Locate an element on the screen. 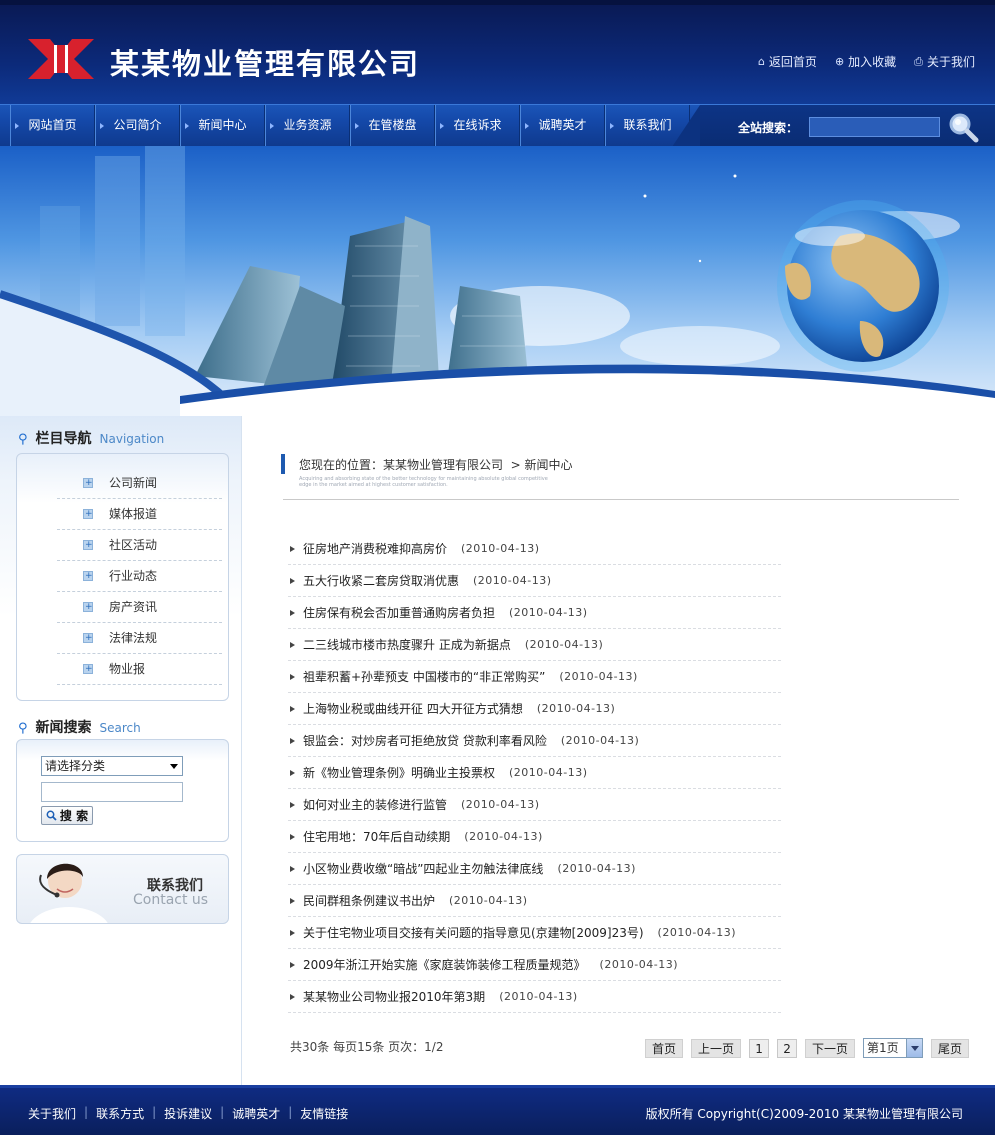 Image resolution: width=995 pixels, height=1135 pixels. page-number-1: 1 is located at coordinates (759, 1048).